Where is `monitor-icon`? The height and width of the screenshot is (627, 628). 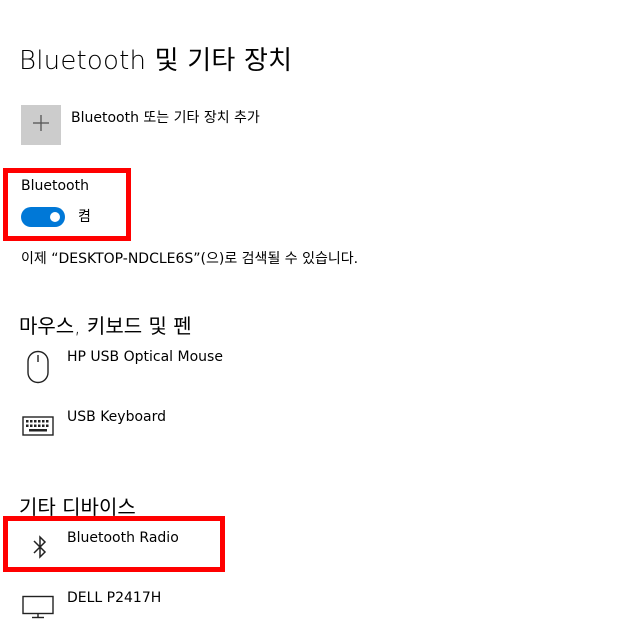 monitor-icon is located at coordinates (38, 607).